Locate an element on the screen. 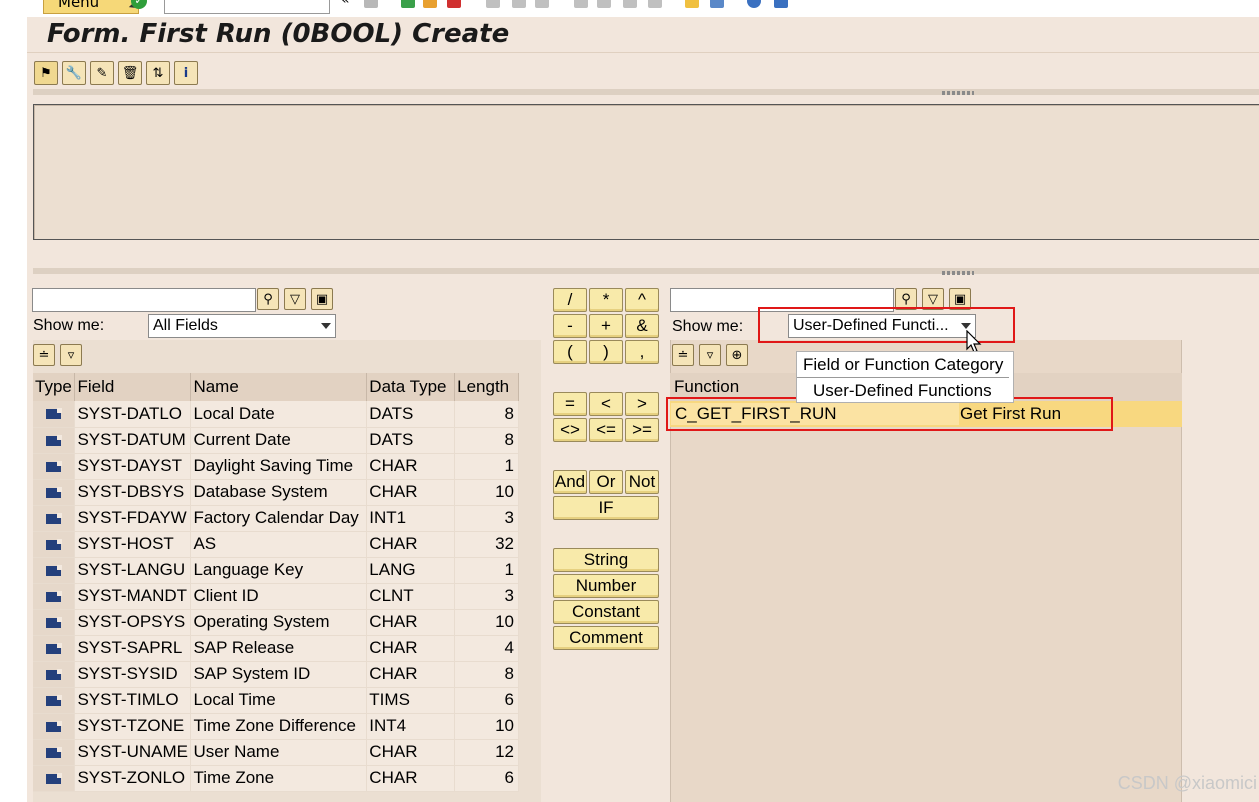 The height and width of the screenshot is (802, 1259). table-row: SYST-ZONLO Time Zone CHAR 6 is located at coordinates (276, 778).